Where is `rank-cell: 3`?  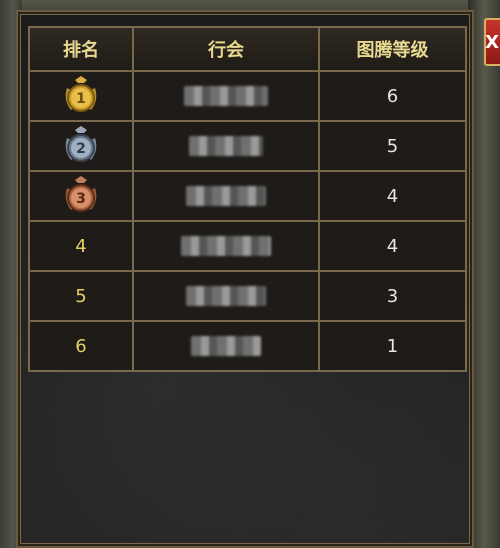 rank-cell: 3 is located at coordinates (81, 196).